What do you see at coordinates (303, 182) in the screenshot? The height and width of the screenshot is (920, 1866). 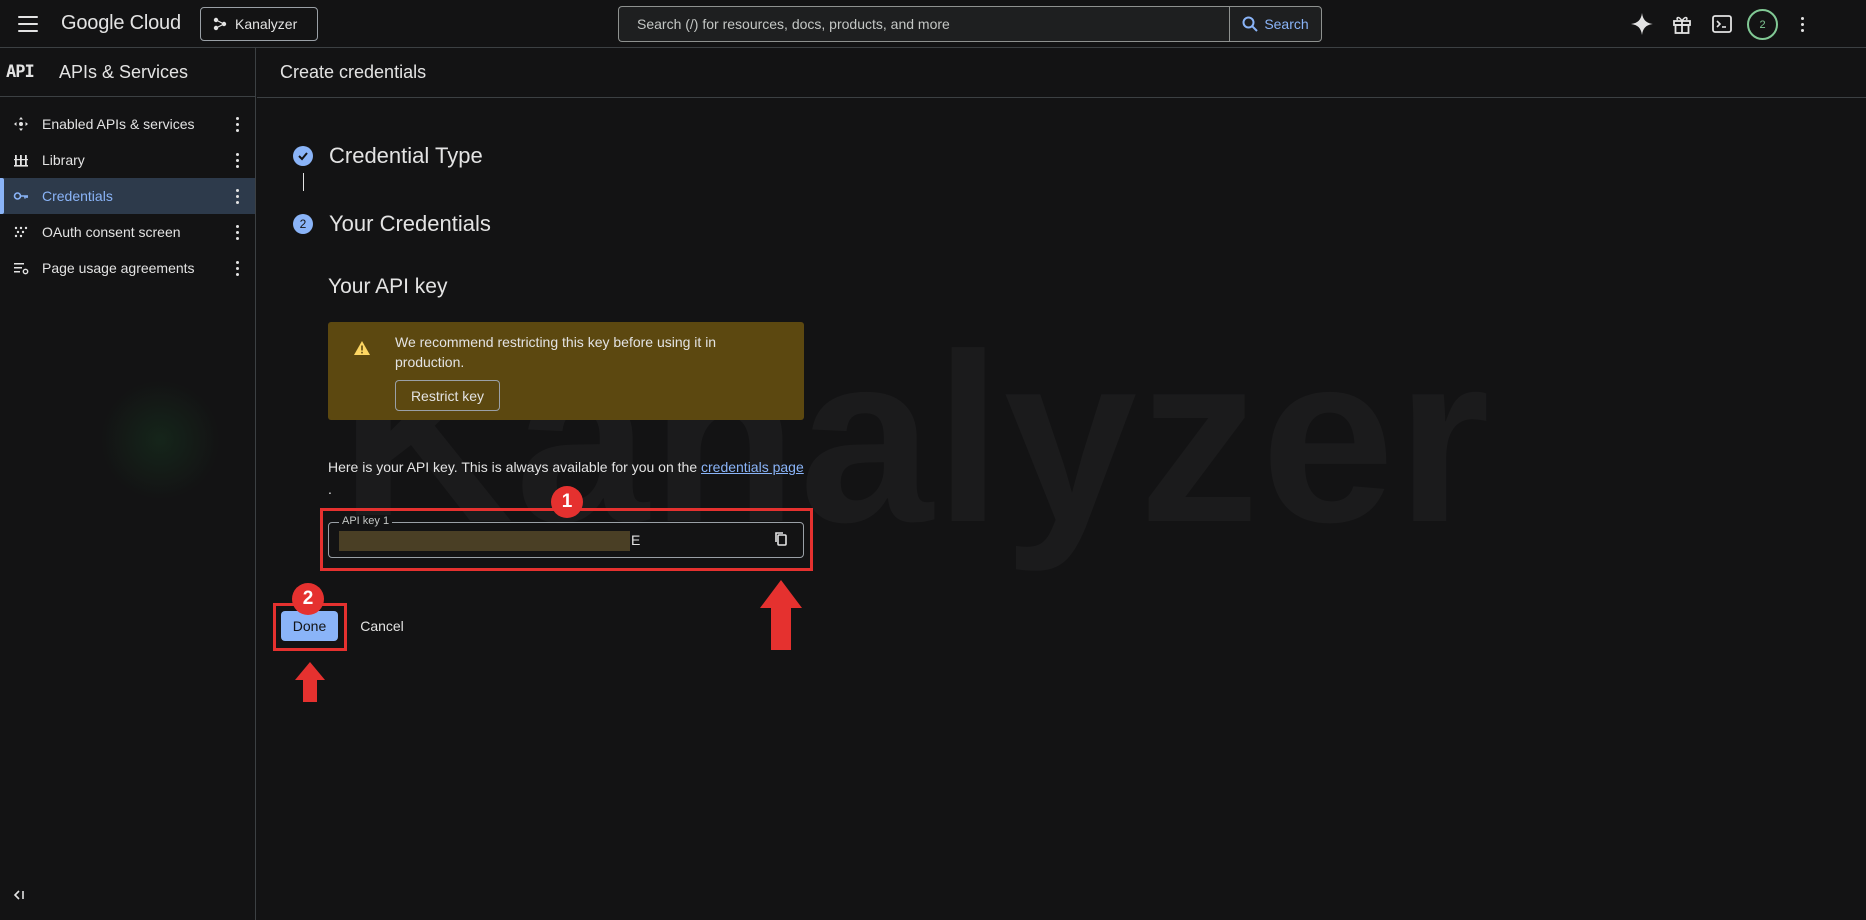 I see `step-connector` at bounding box center [303, 182].